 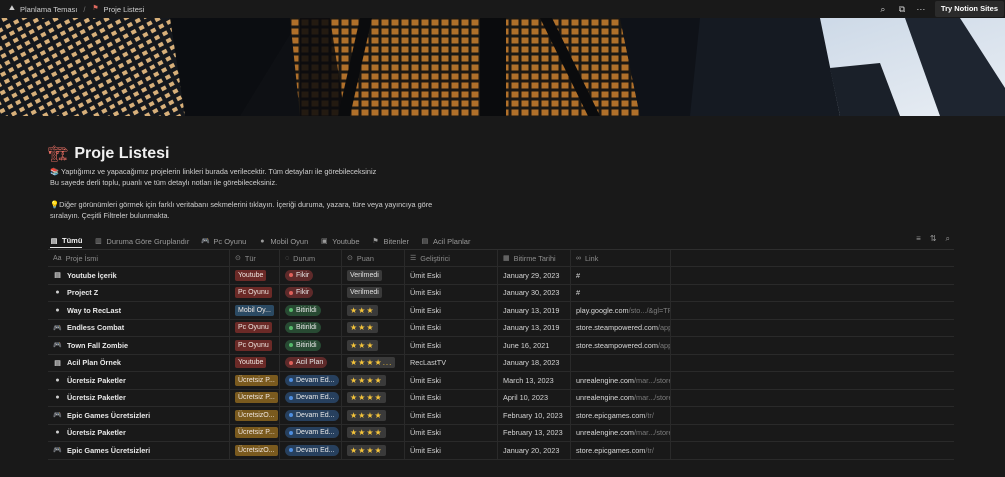 I want to click on try-notion-sites-button: Try Notion Sites, so click(x=969, y=9).